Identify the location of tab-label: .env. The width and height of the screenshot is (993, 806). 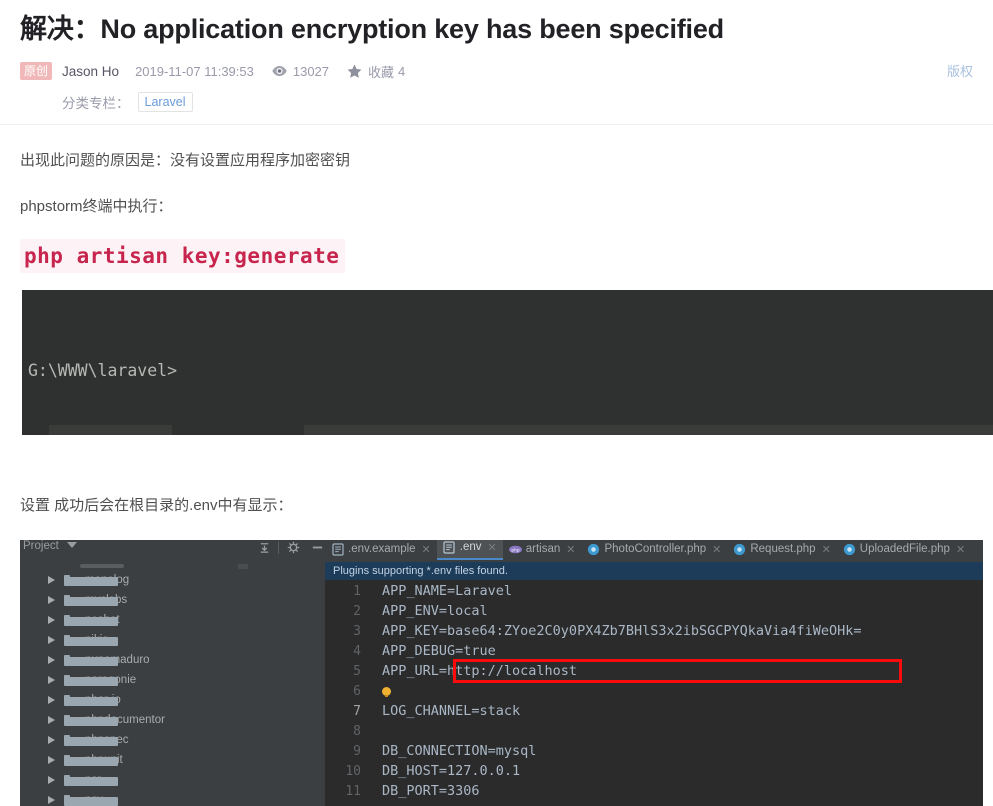
(470, 547).